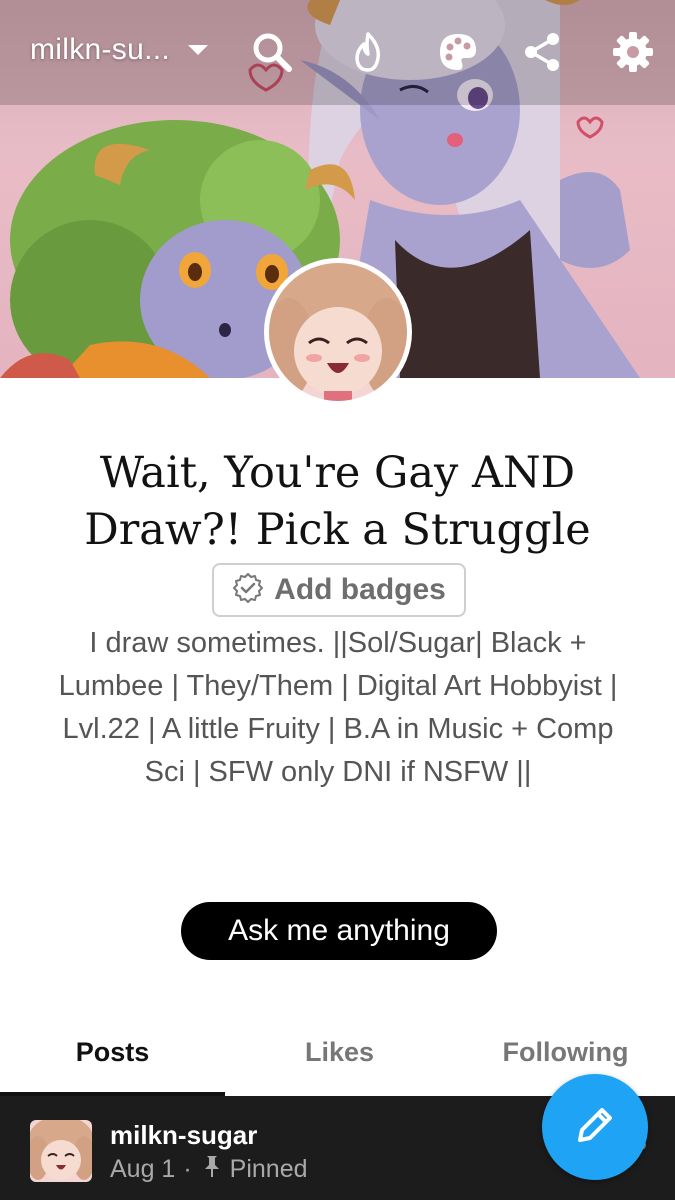  I want to click on post-date: Aug 1, so click(143, 1169).